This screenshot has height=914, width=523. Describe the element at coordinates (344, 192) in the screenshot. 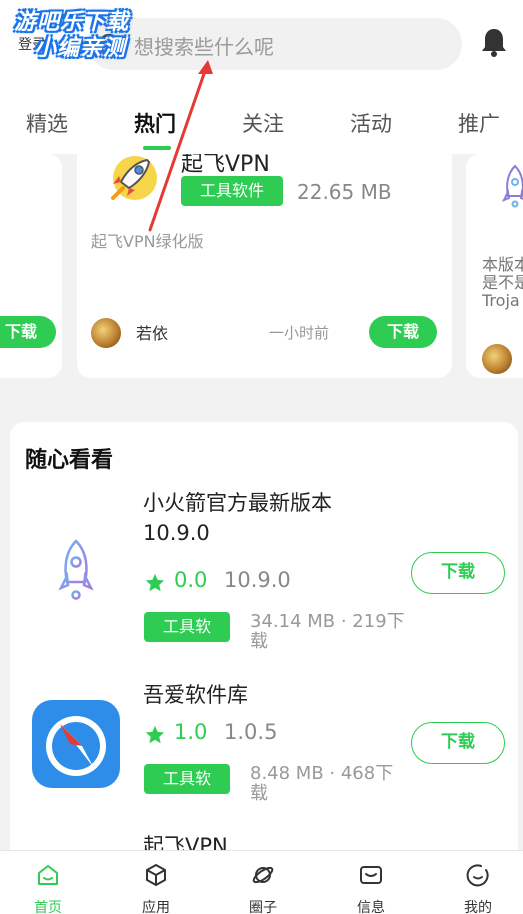

I see `file-size: 22.65 MB` at that location.